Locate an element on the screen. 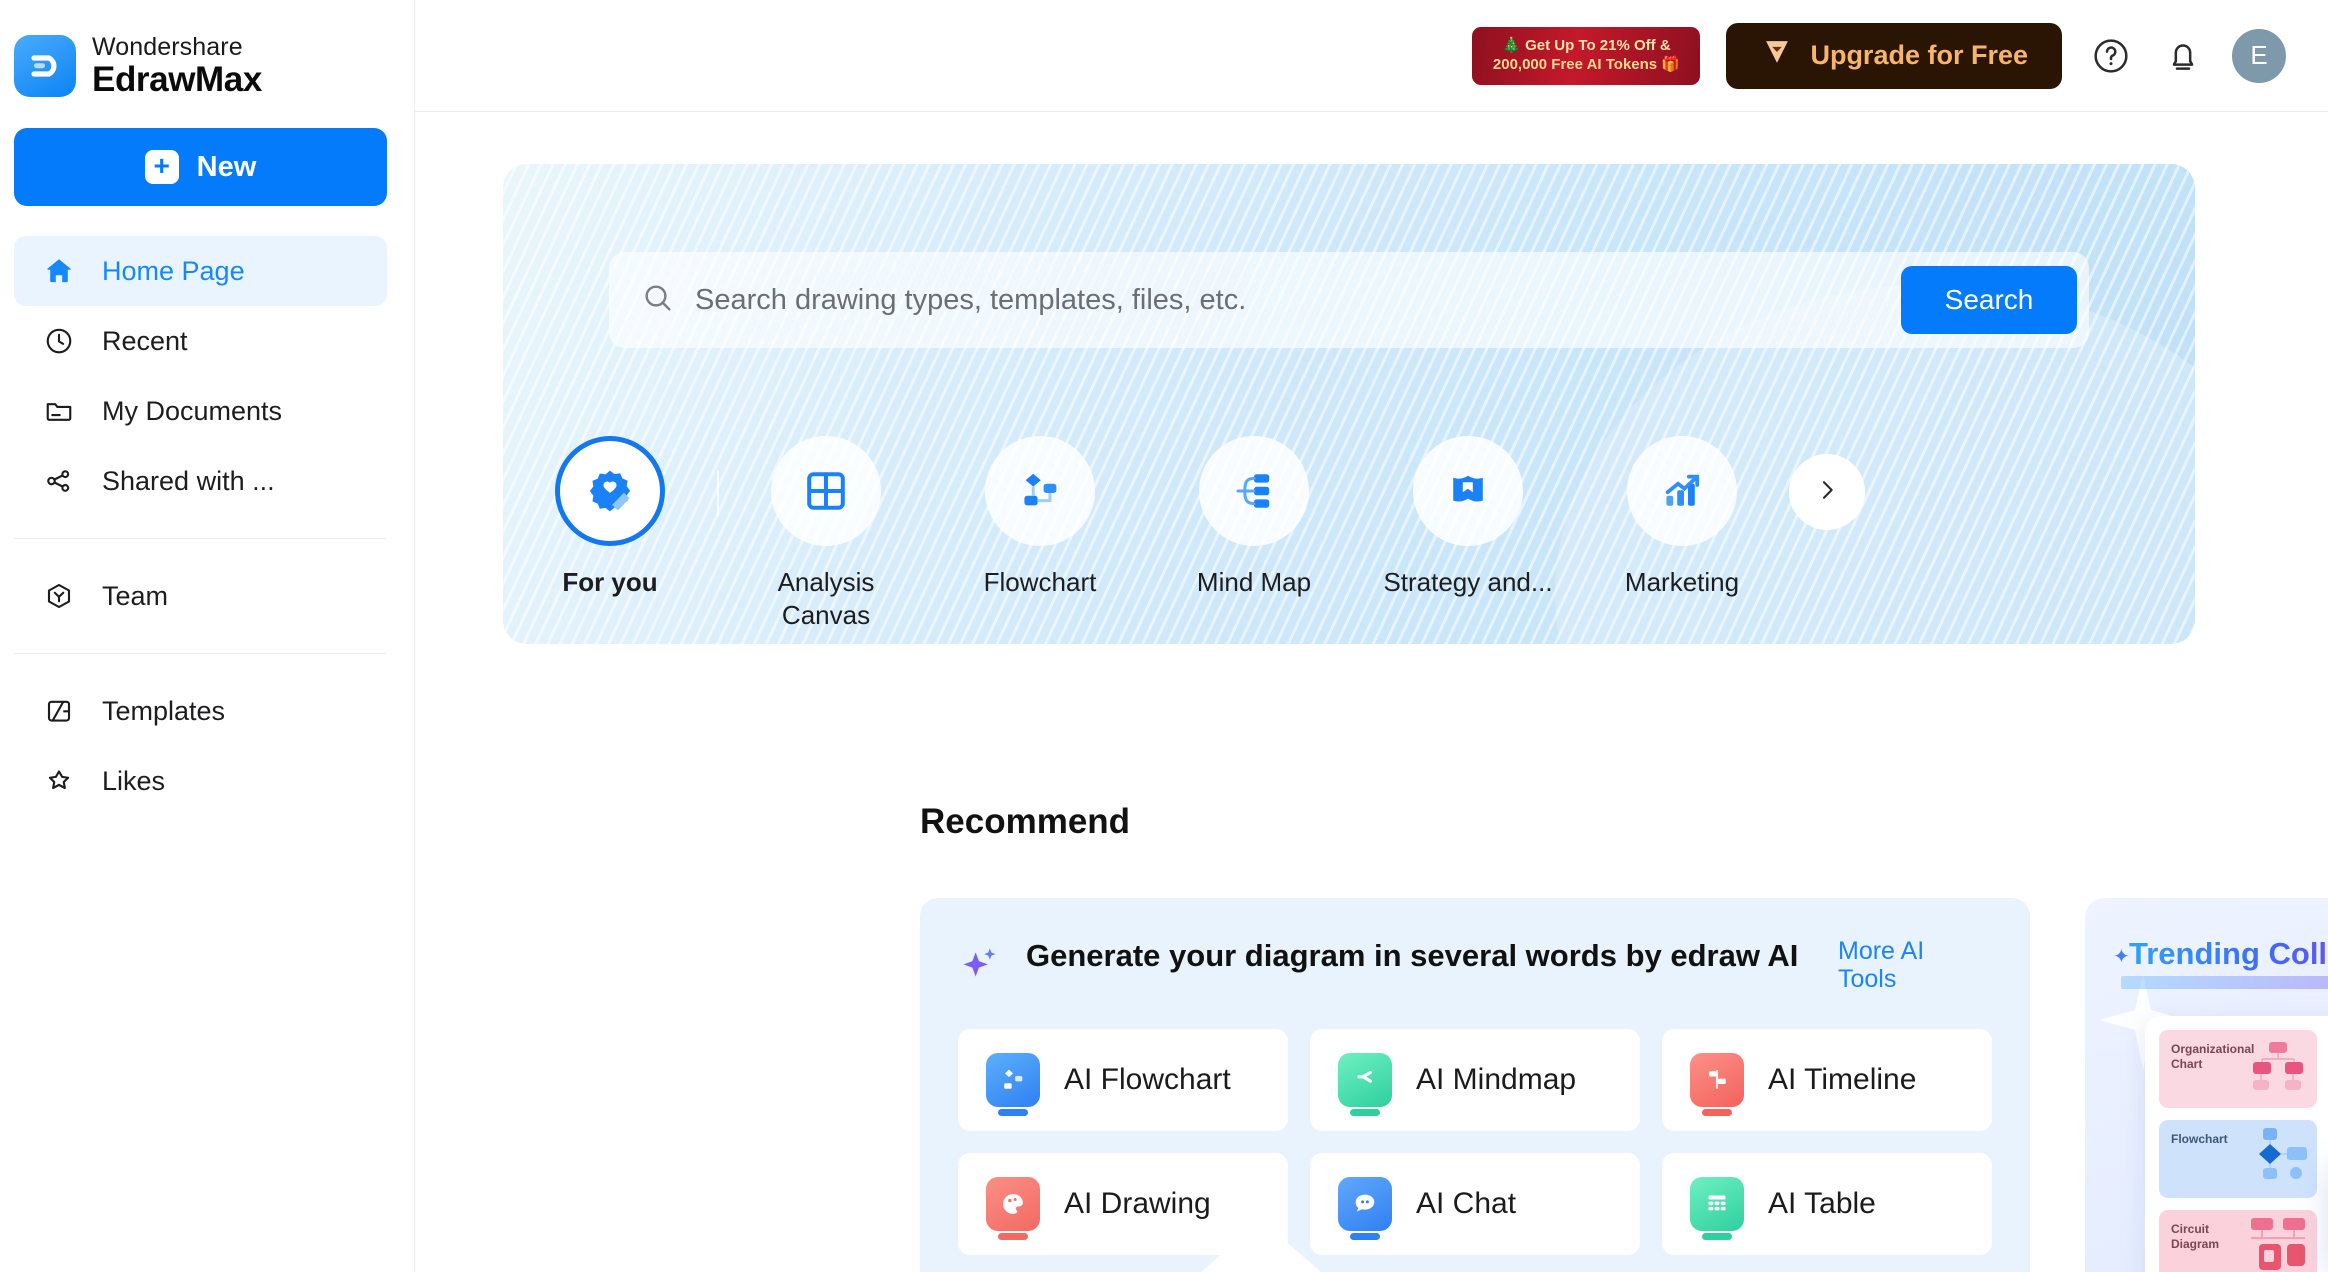  star-icon is located at coordinates (59, 781).